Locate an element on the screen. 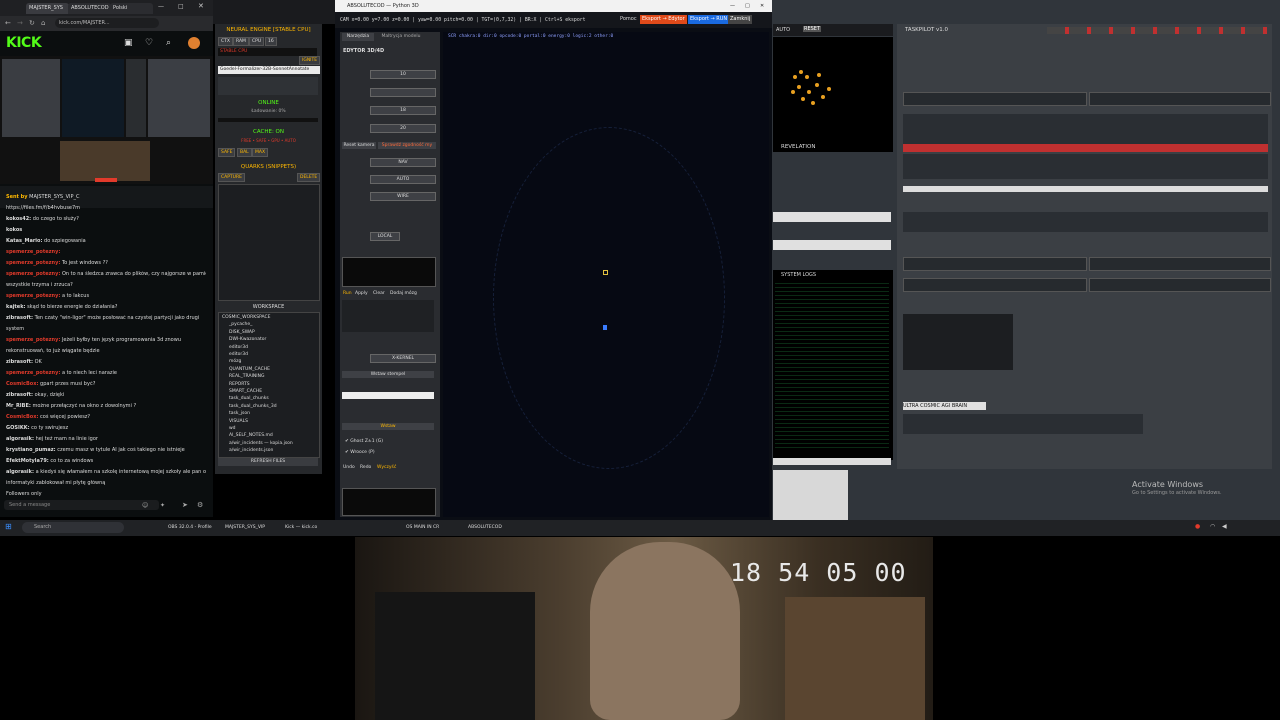  browse-icon: ▣ is located at coordinates (128, 43).